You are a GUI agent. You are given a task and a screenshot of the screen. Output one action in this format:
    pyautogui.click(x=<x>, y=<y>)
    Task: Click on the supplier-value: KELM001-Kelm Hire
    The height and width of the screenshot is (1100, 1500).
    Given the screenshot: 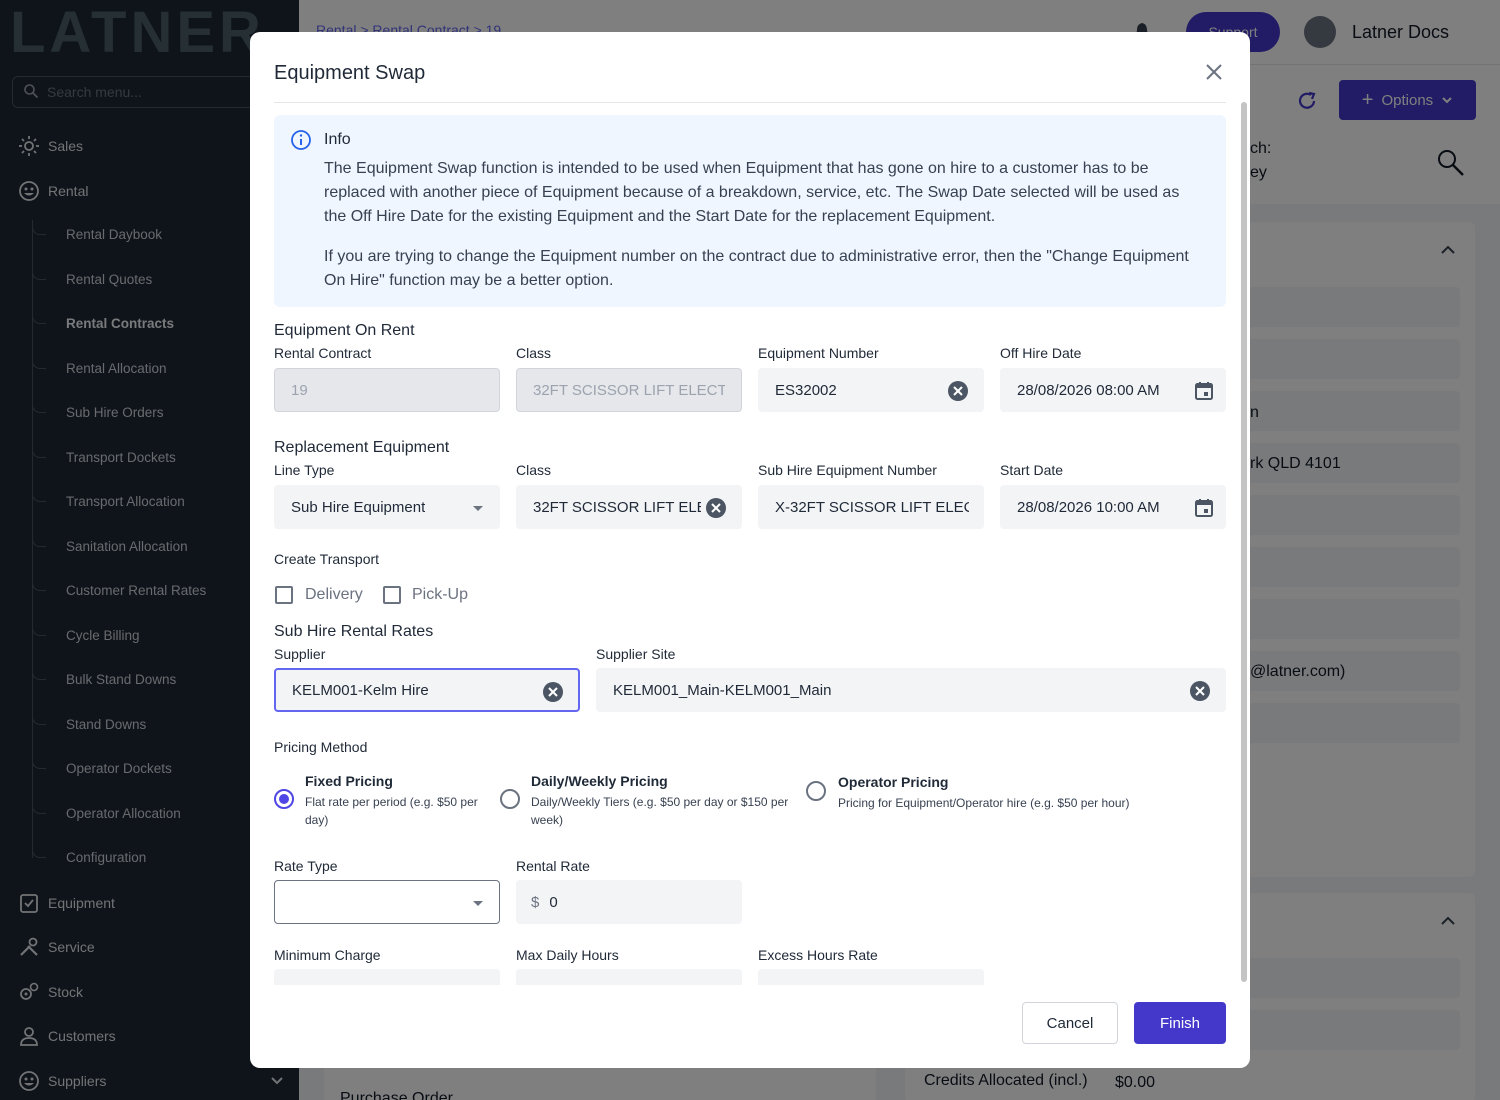 What is the action you would take?
    pyautogui.click(x=360, y=690)
    